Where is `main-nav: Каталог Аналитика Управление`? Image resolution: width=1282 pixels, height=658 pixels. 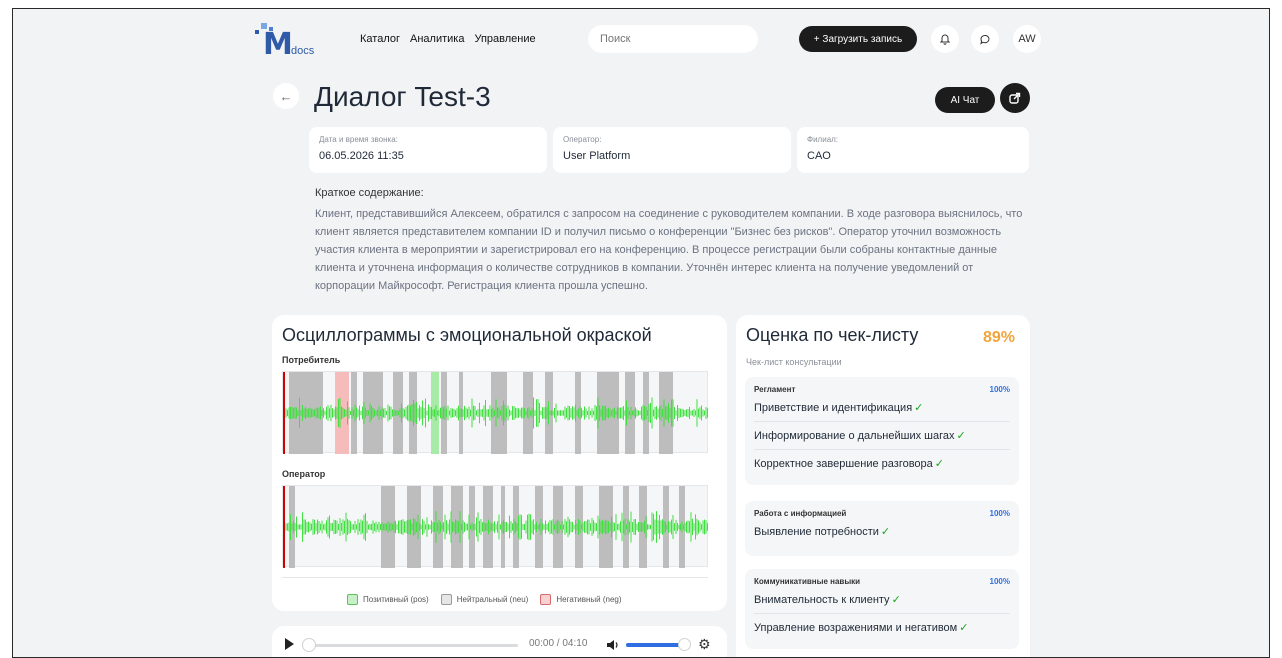 main-nav: Каталог Аналитика Управление is located at coordinates (448, 39).